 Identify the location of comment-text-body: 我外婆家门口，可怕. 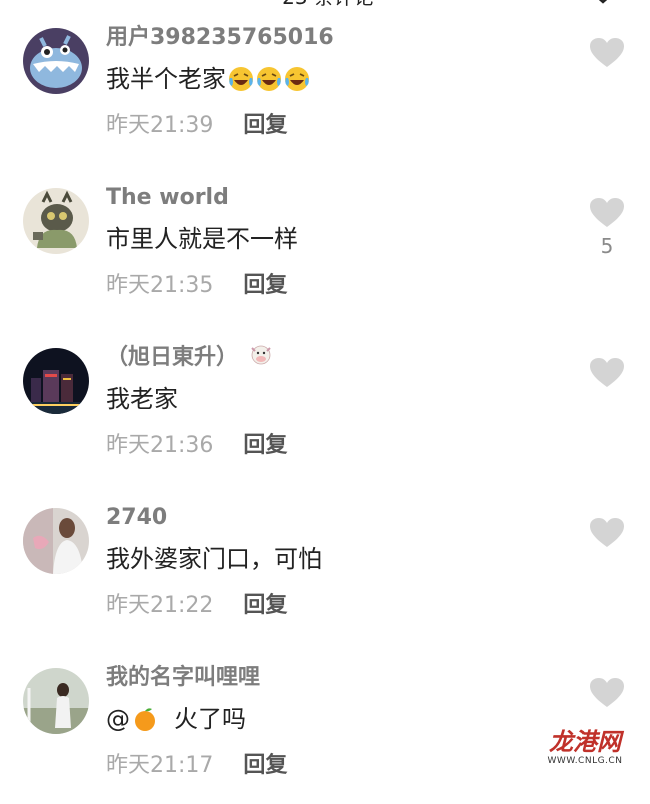
(214, 559).